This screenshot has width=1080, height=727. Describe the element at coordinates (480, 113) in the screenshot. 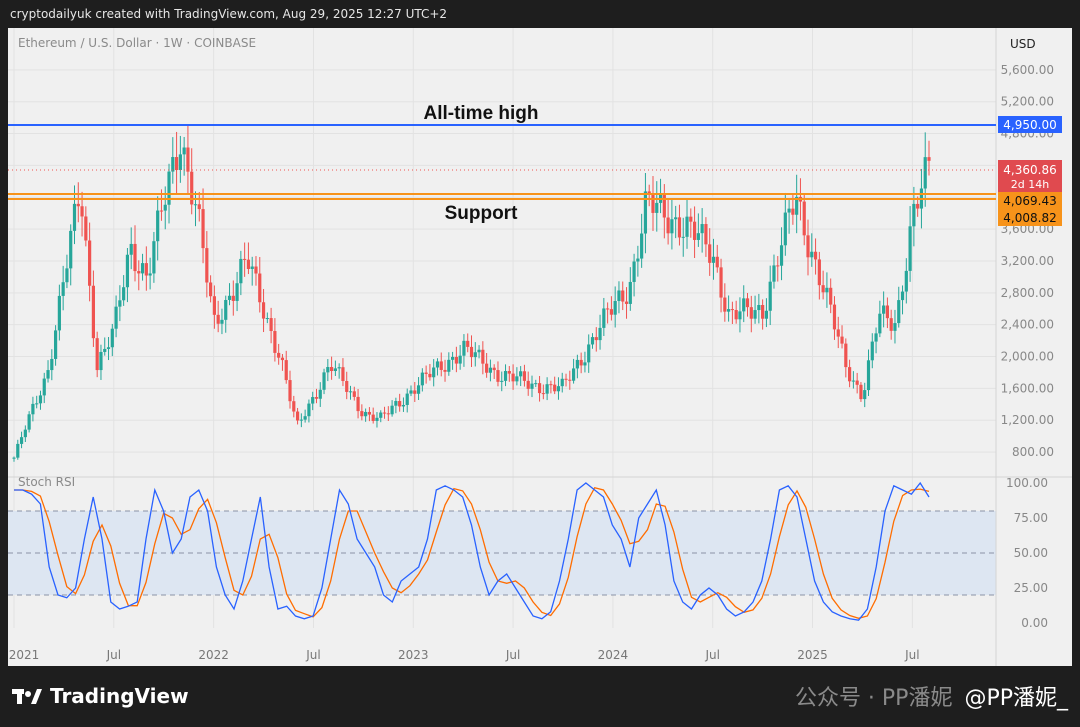

I see `ath-annotation: All-time high` at that location.